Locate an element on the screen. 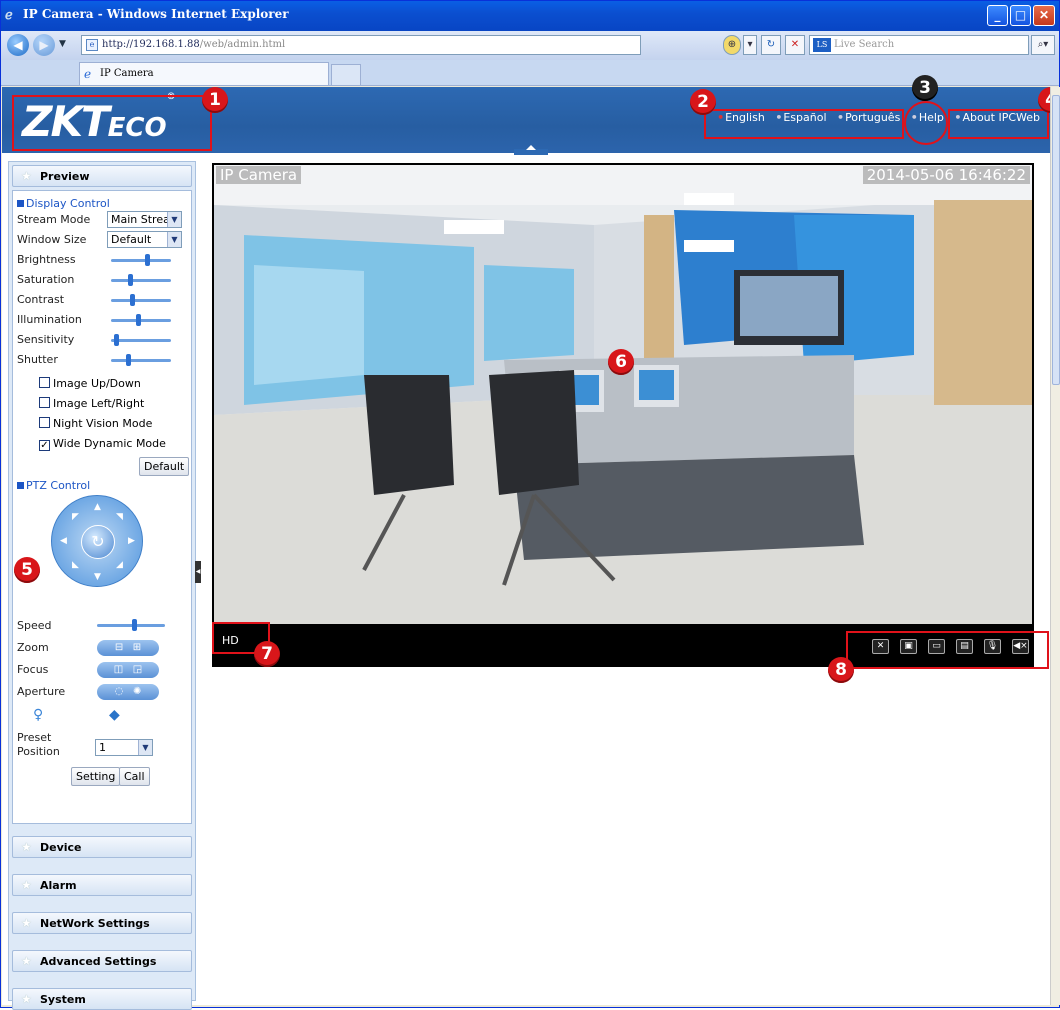 This screenshot has height=1010, width=1060. ptz-right-icon: ▶ is located at coordinates (131, 541).